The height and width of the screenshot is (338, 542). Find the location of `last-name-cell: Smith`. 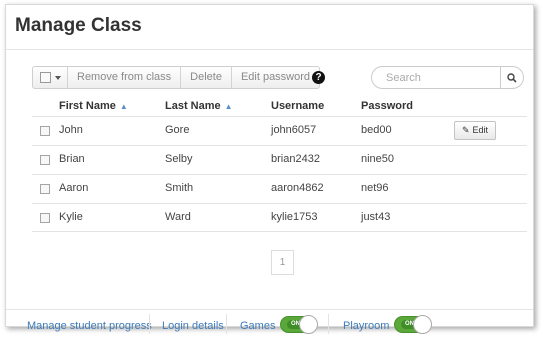

last-name-cell: Smith is located at coordinates (179, 188).